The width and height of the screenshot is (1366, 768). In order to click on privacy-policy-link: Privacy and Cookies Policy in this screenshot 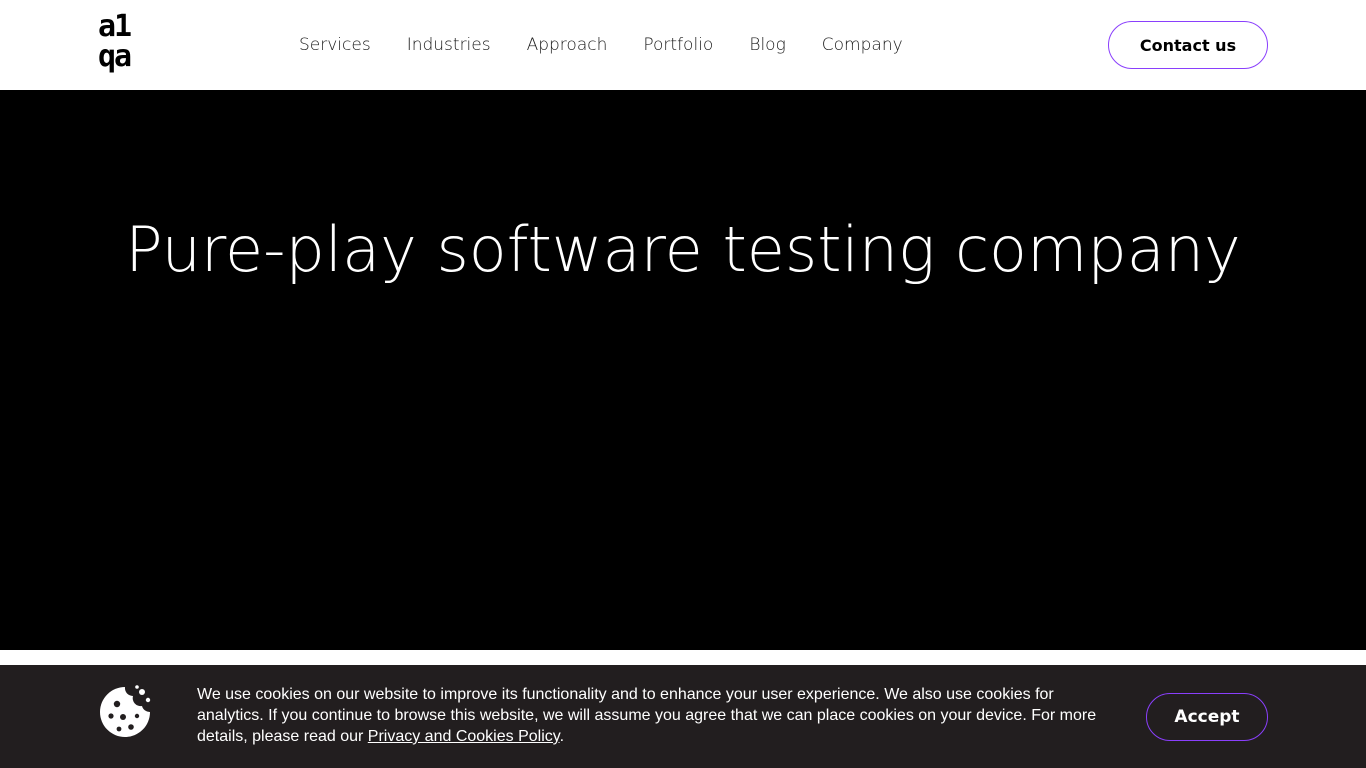, I will do `click(464, 736)`.